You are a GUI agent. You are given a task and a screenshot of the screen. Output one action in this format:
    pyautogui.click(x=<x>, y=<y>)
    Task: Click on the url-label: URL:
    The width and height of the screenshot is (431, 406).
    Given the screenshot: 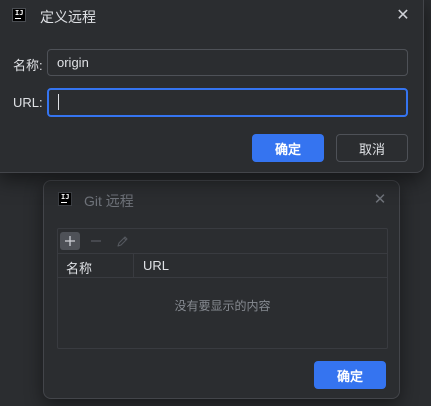 What is the action you would take?
    pyautogui.click(x=28, y=102)
    